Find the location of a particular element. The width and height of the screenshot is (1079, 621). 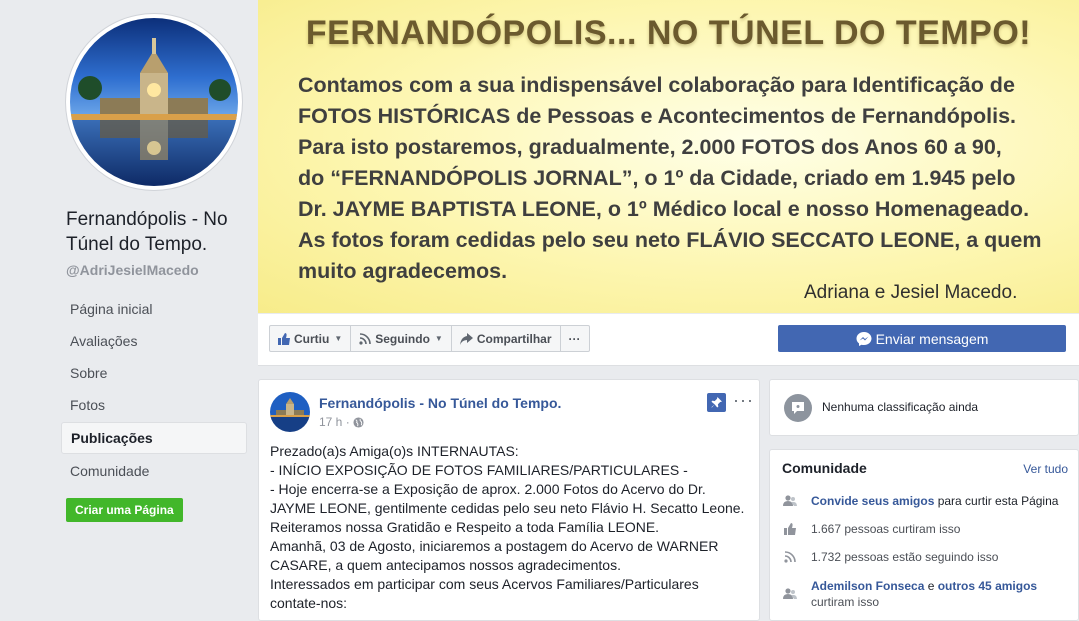

ellipsis-icon: ··· is located at coordinates (574, 338).